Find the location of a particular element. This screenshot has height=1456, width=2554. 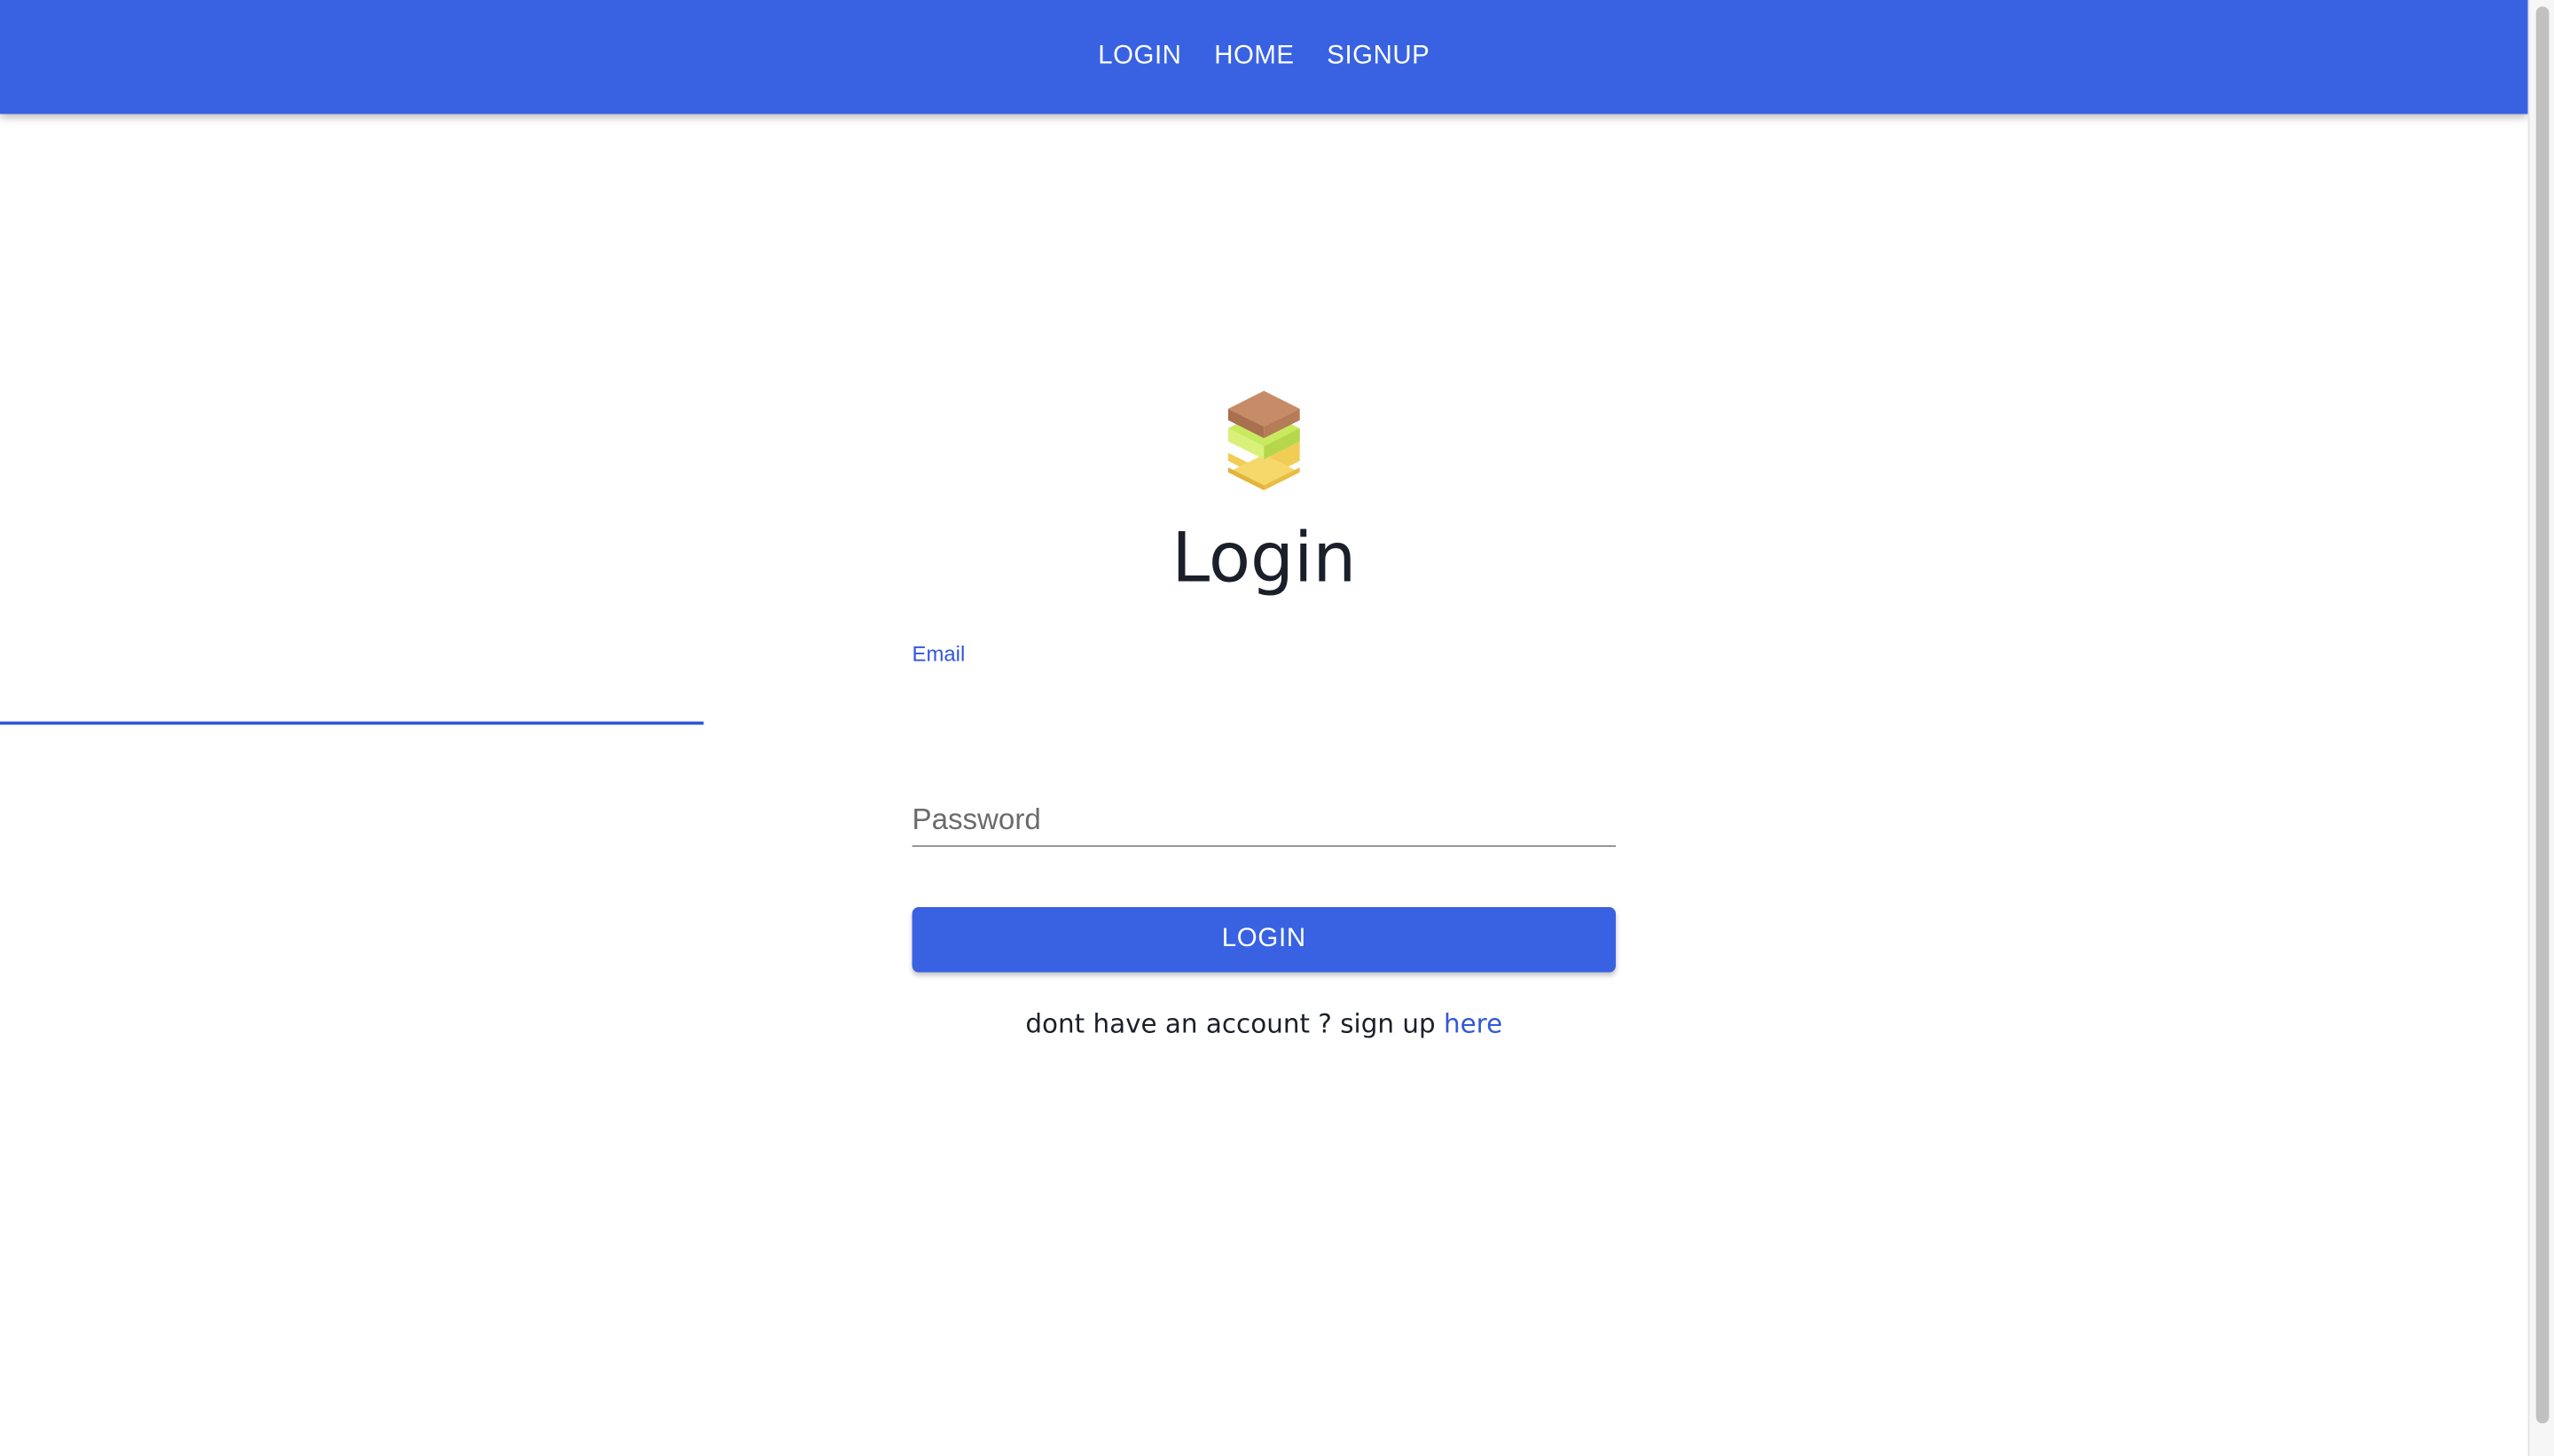

page-title: Login is located at coordinates (1264, 558).